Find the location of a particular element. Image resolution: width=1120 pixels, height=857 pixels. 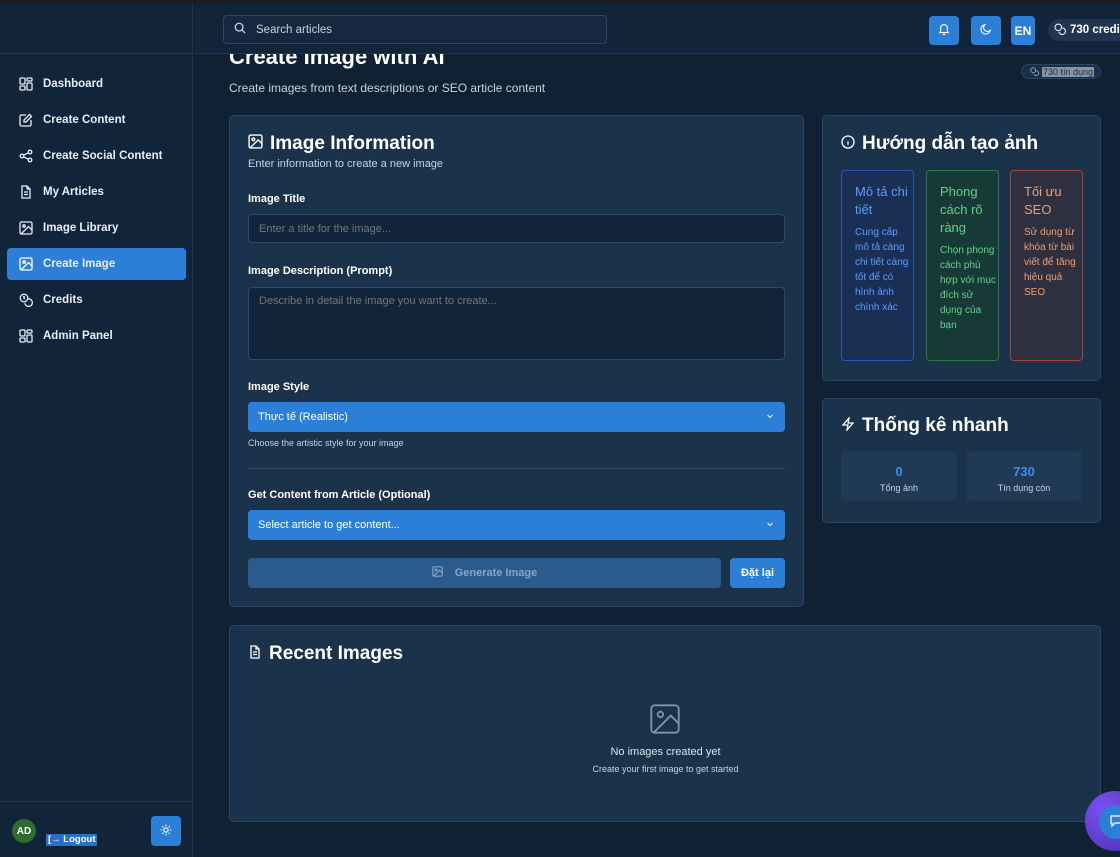

card-title: Image Information is located at coordinates (341, 144).